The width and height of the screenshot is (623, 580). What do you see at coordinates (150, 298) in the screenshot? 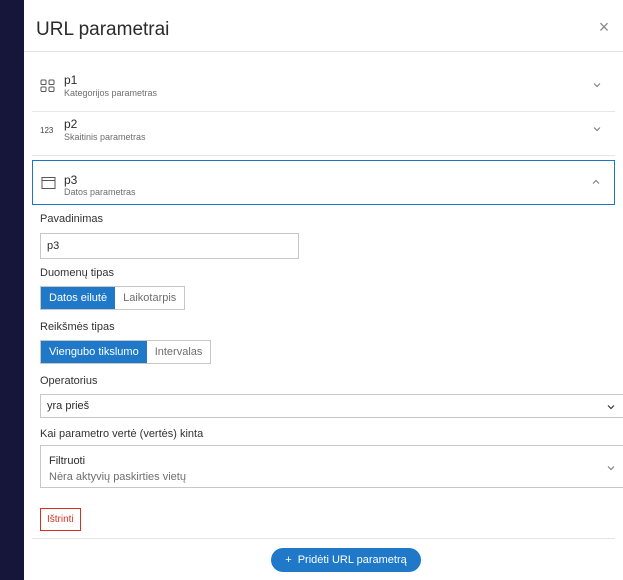
I see `datatype-option-period: Laikotarpis` at bounding box center [150, 298].